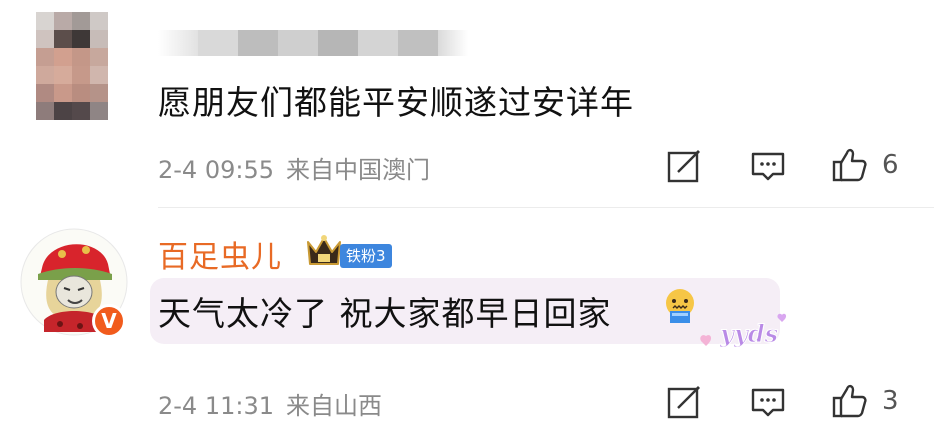 This screenshot has height=430, width=934. Describe the element at coordinates (385, 313) in the screenshot. I see `comment-text: 天气太冷了 祝大家都早日回家` at that location.